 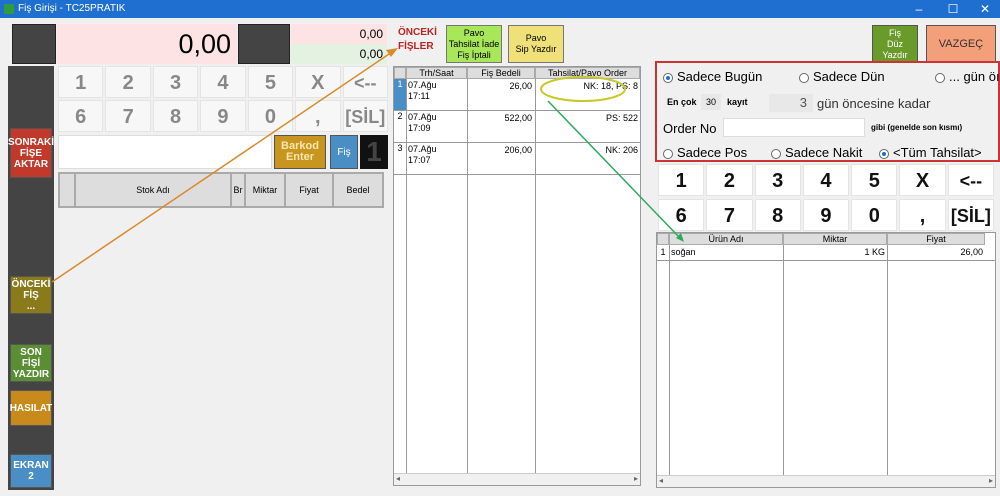 What do you see at coordinates (31, 408) in the screenshot?
I see `hasilat-button: HASILAT` at bounding box center [31, 408].